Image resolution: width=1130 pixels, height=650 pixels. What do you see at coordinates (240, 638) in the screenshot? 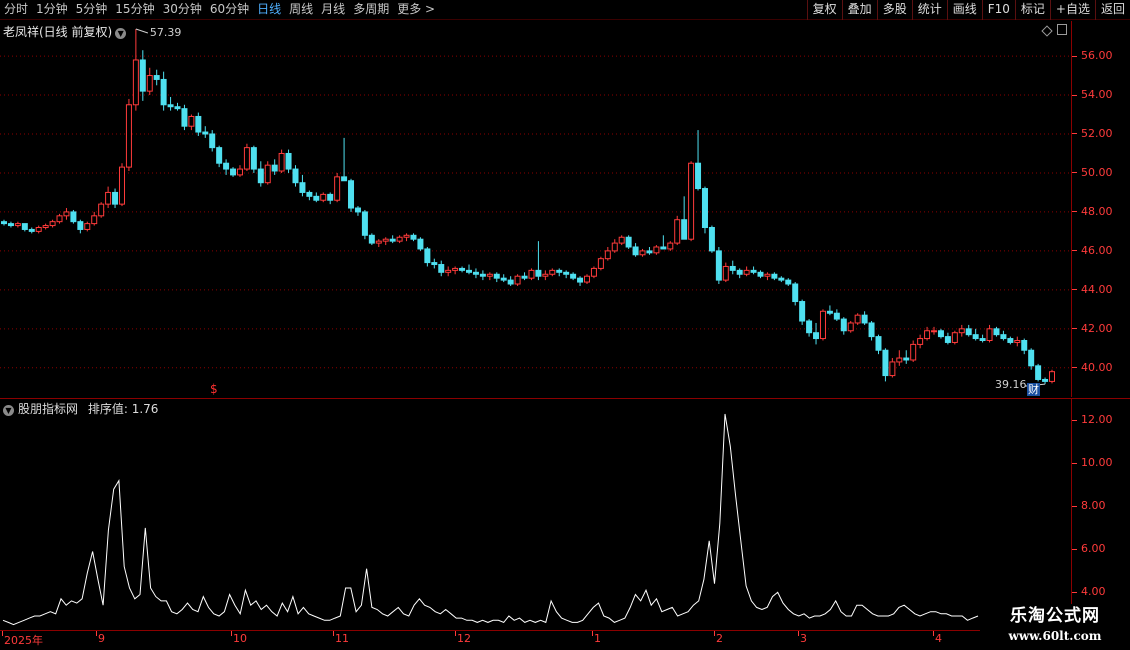
I see `date-tick-label: 10` at bounding box center [240, 638].